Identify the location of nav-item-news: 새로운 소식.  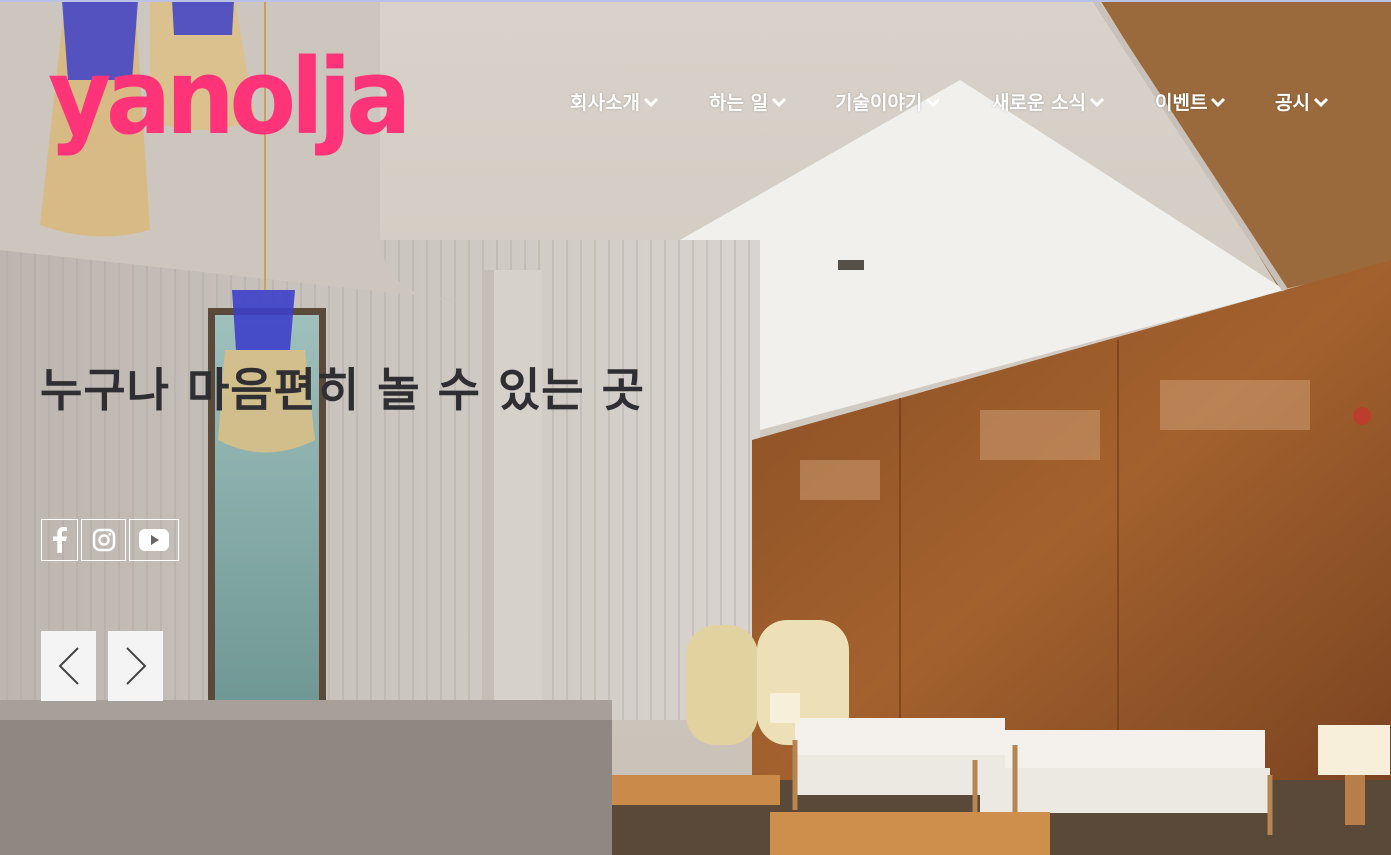
(1048, 101).